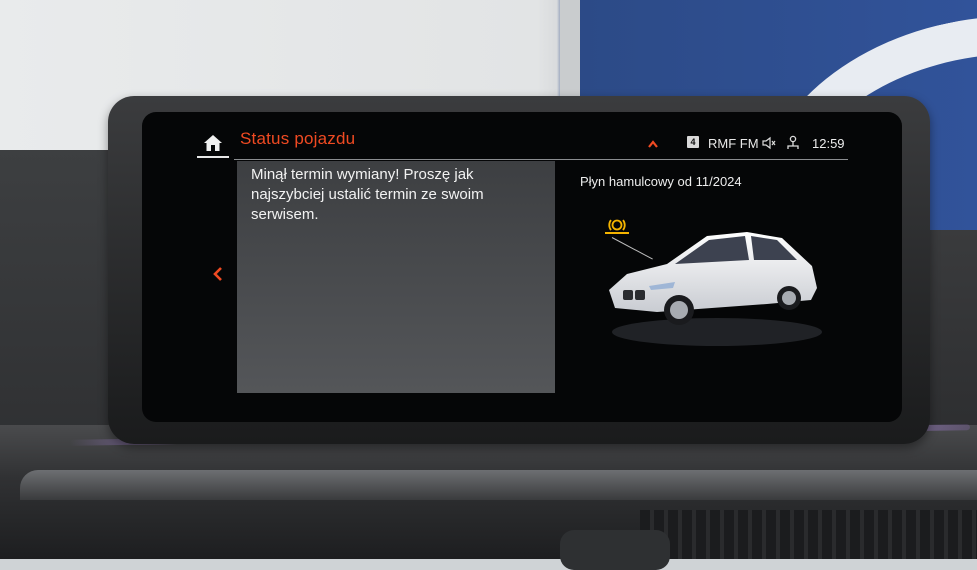 This screenshot has height=570, width=977. I want to click on air-vent, so click(808, 534).